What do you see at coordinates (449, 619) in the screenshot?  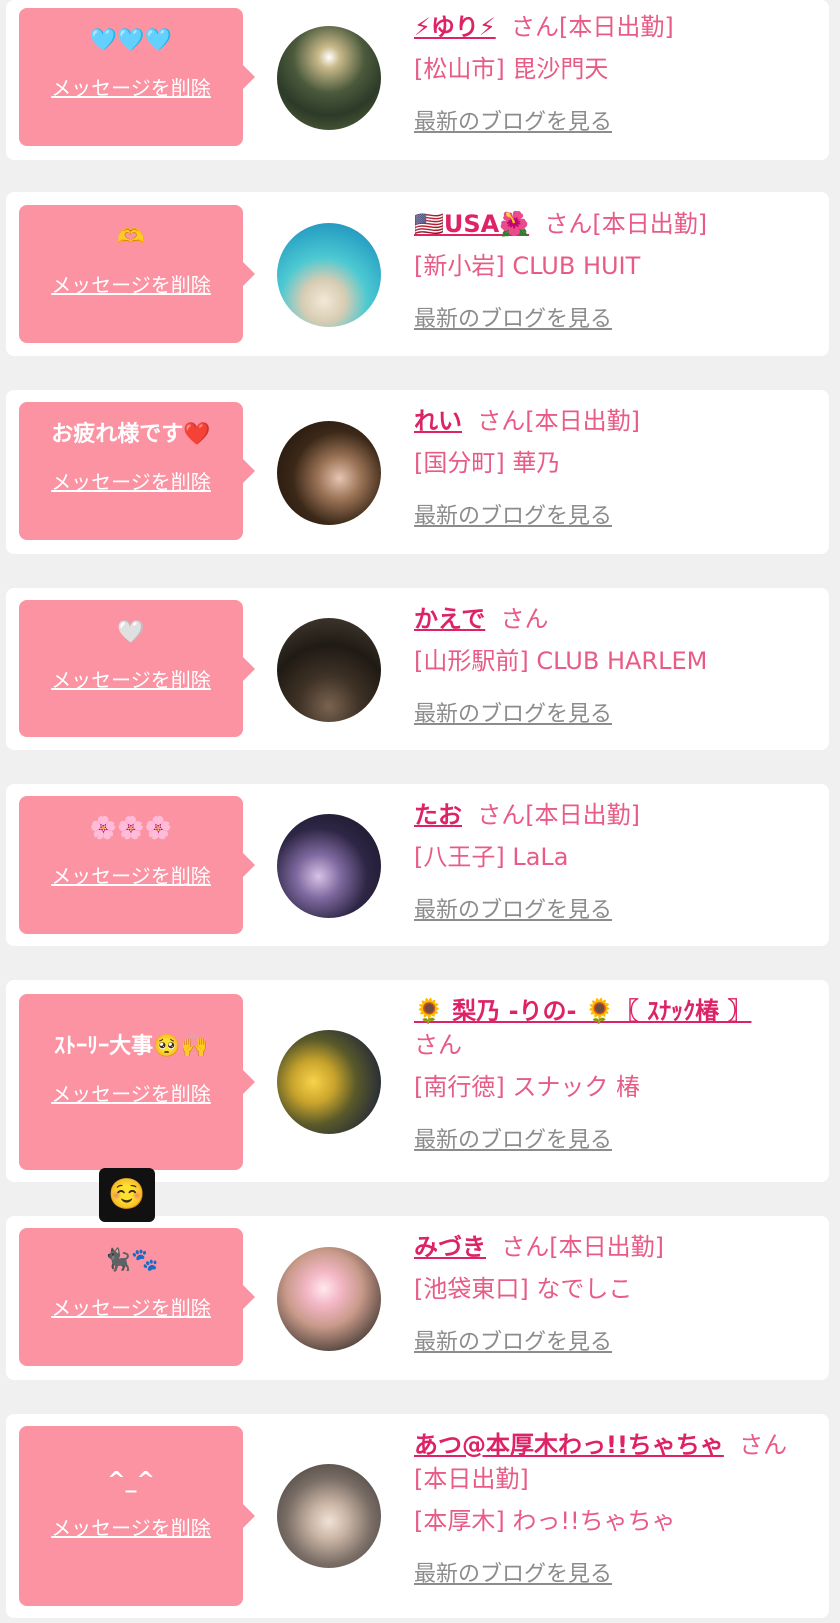 I see `profile-name-link: かえで` at bounding box center [449, 619].